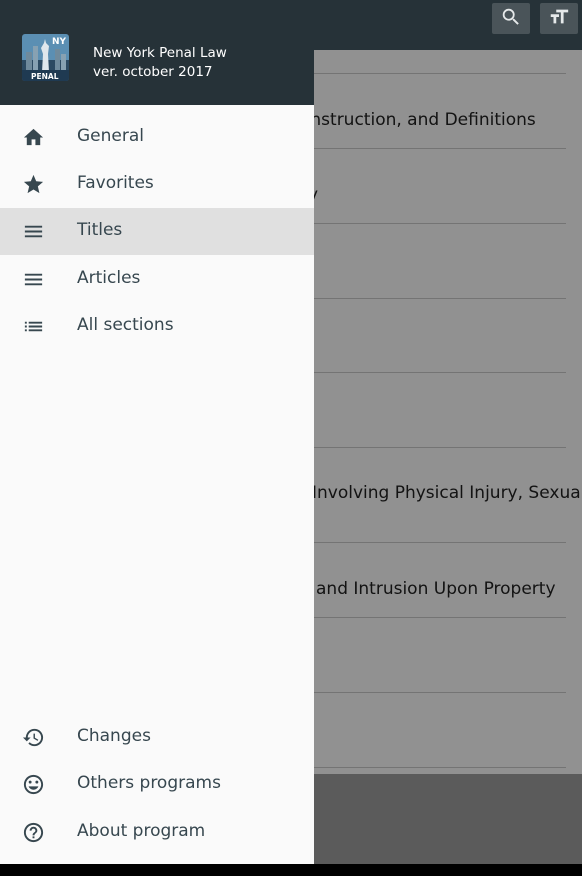  I want to click on nav-item-label: Articles, so click(109, 278).